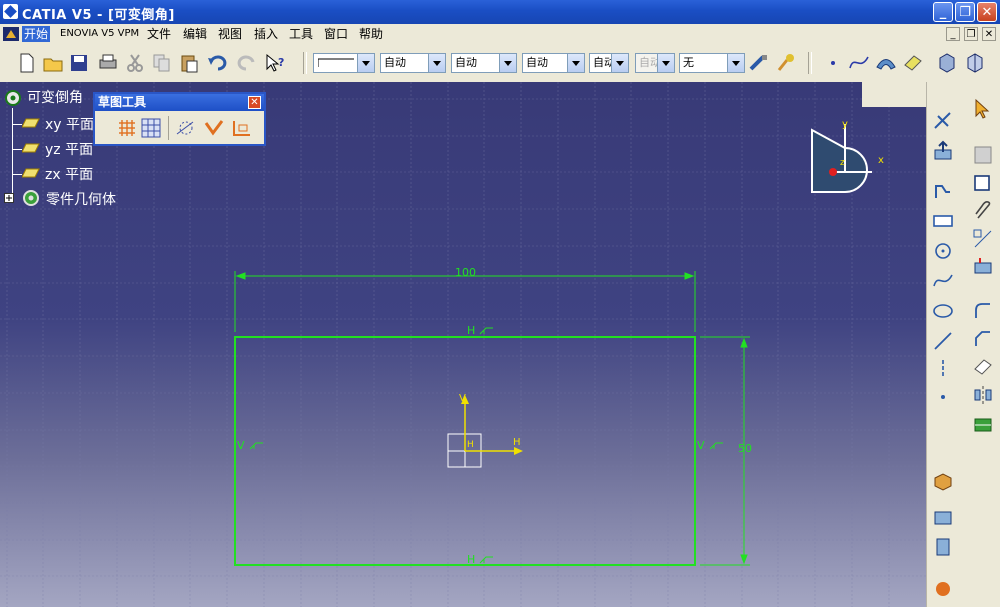  I want to click on mdi-minimize-button: _, so click(953, 34).